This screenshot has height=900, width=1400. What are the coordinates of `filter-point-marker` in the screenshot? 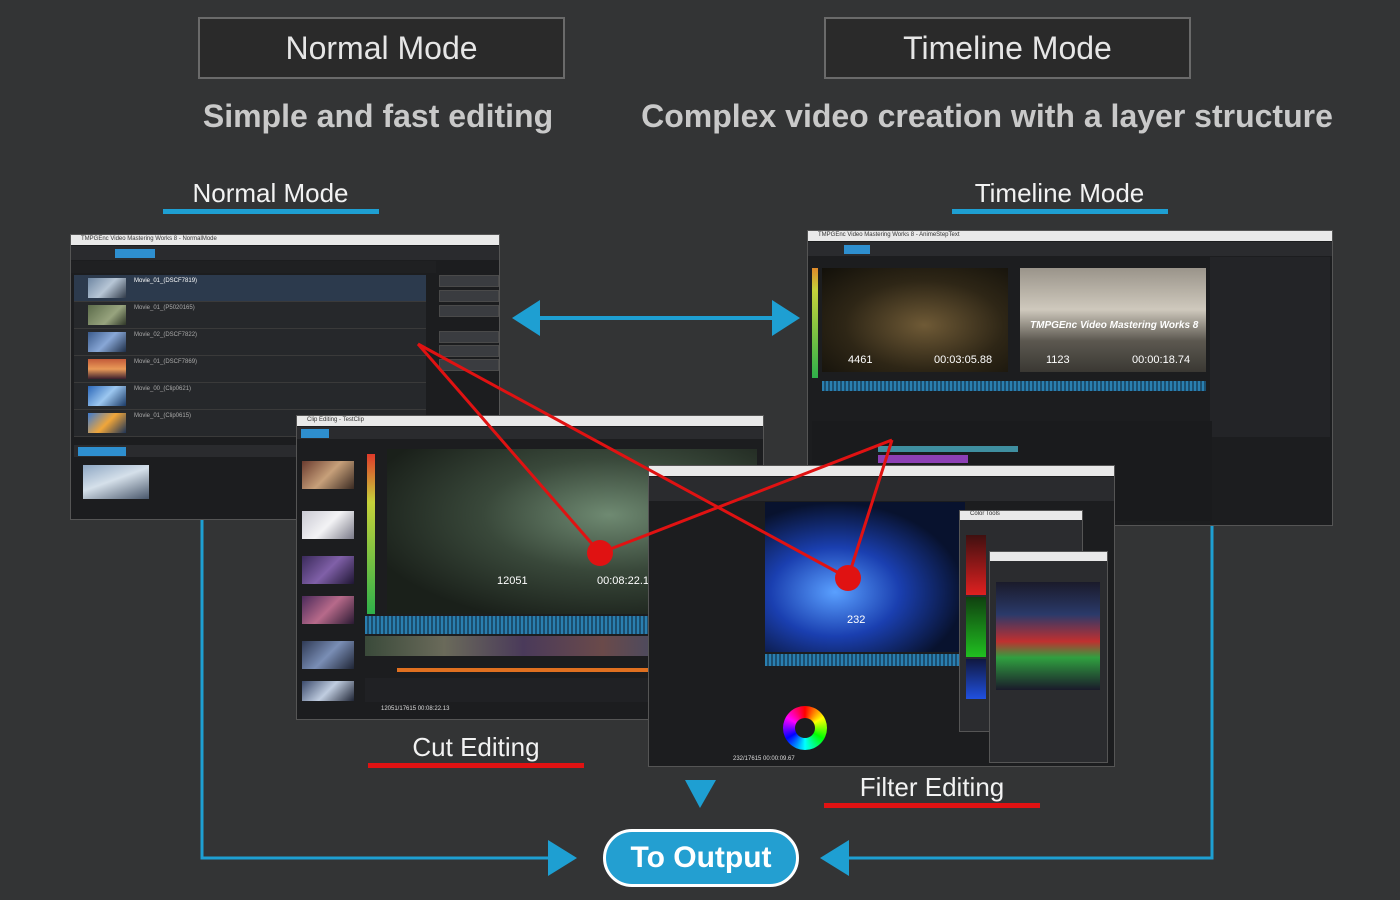 It's located at (848, 578).